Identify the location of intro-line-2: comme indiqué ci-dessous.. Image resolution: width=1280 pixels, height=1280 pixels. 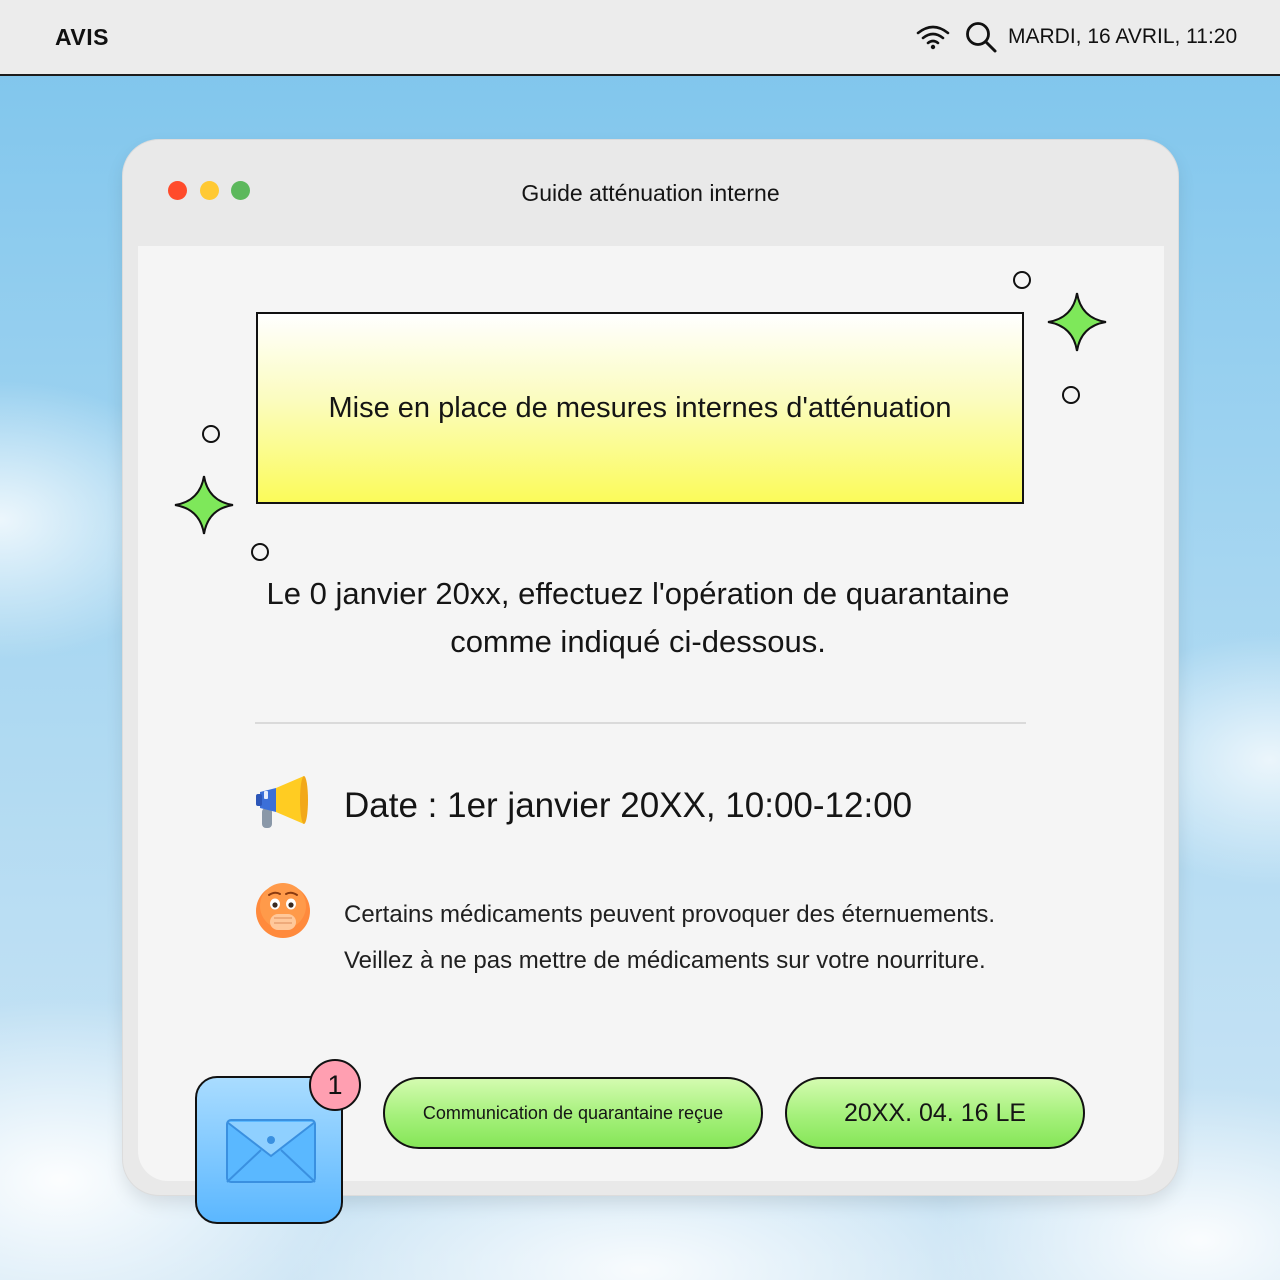
(638, 641).